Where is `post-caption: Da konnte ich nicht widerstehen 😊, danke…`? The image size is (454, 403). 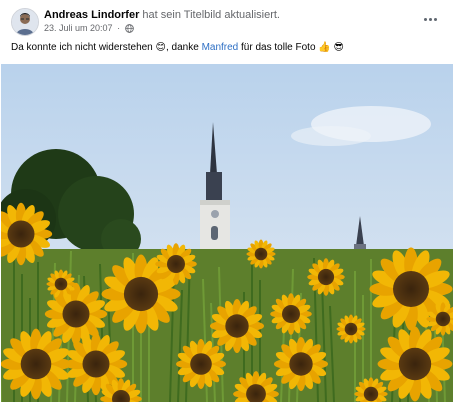
post-caption: Da konnte ich nicht widerstehen 😊, danke… is located at coordinates (177, 47).